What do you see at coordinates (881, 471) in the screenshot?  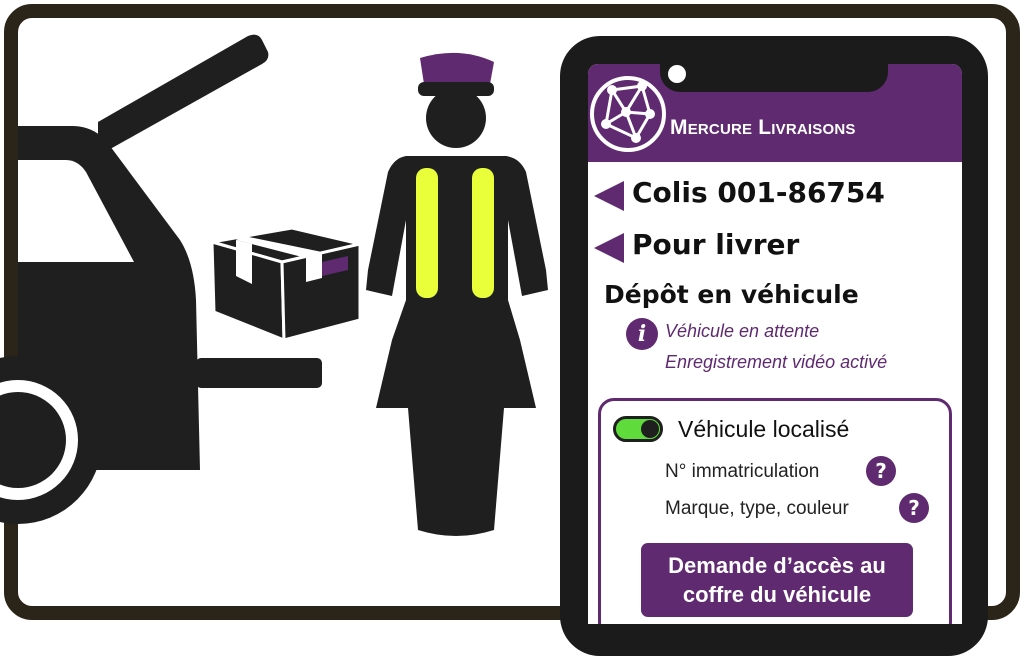 I see `registration-help-icon: ?` at bounding box center [881, 471].